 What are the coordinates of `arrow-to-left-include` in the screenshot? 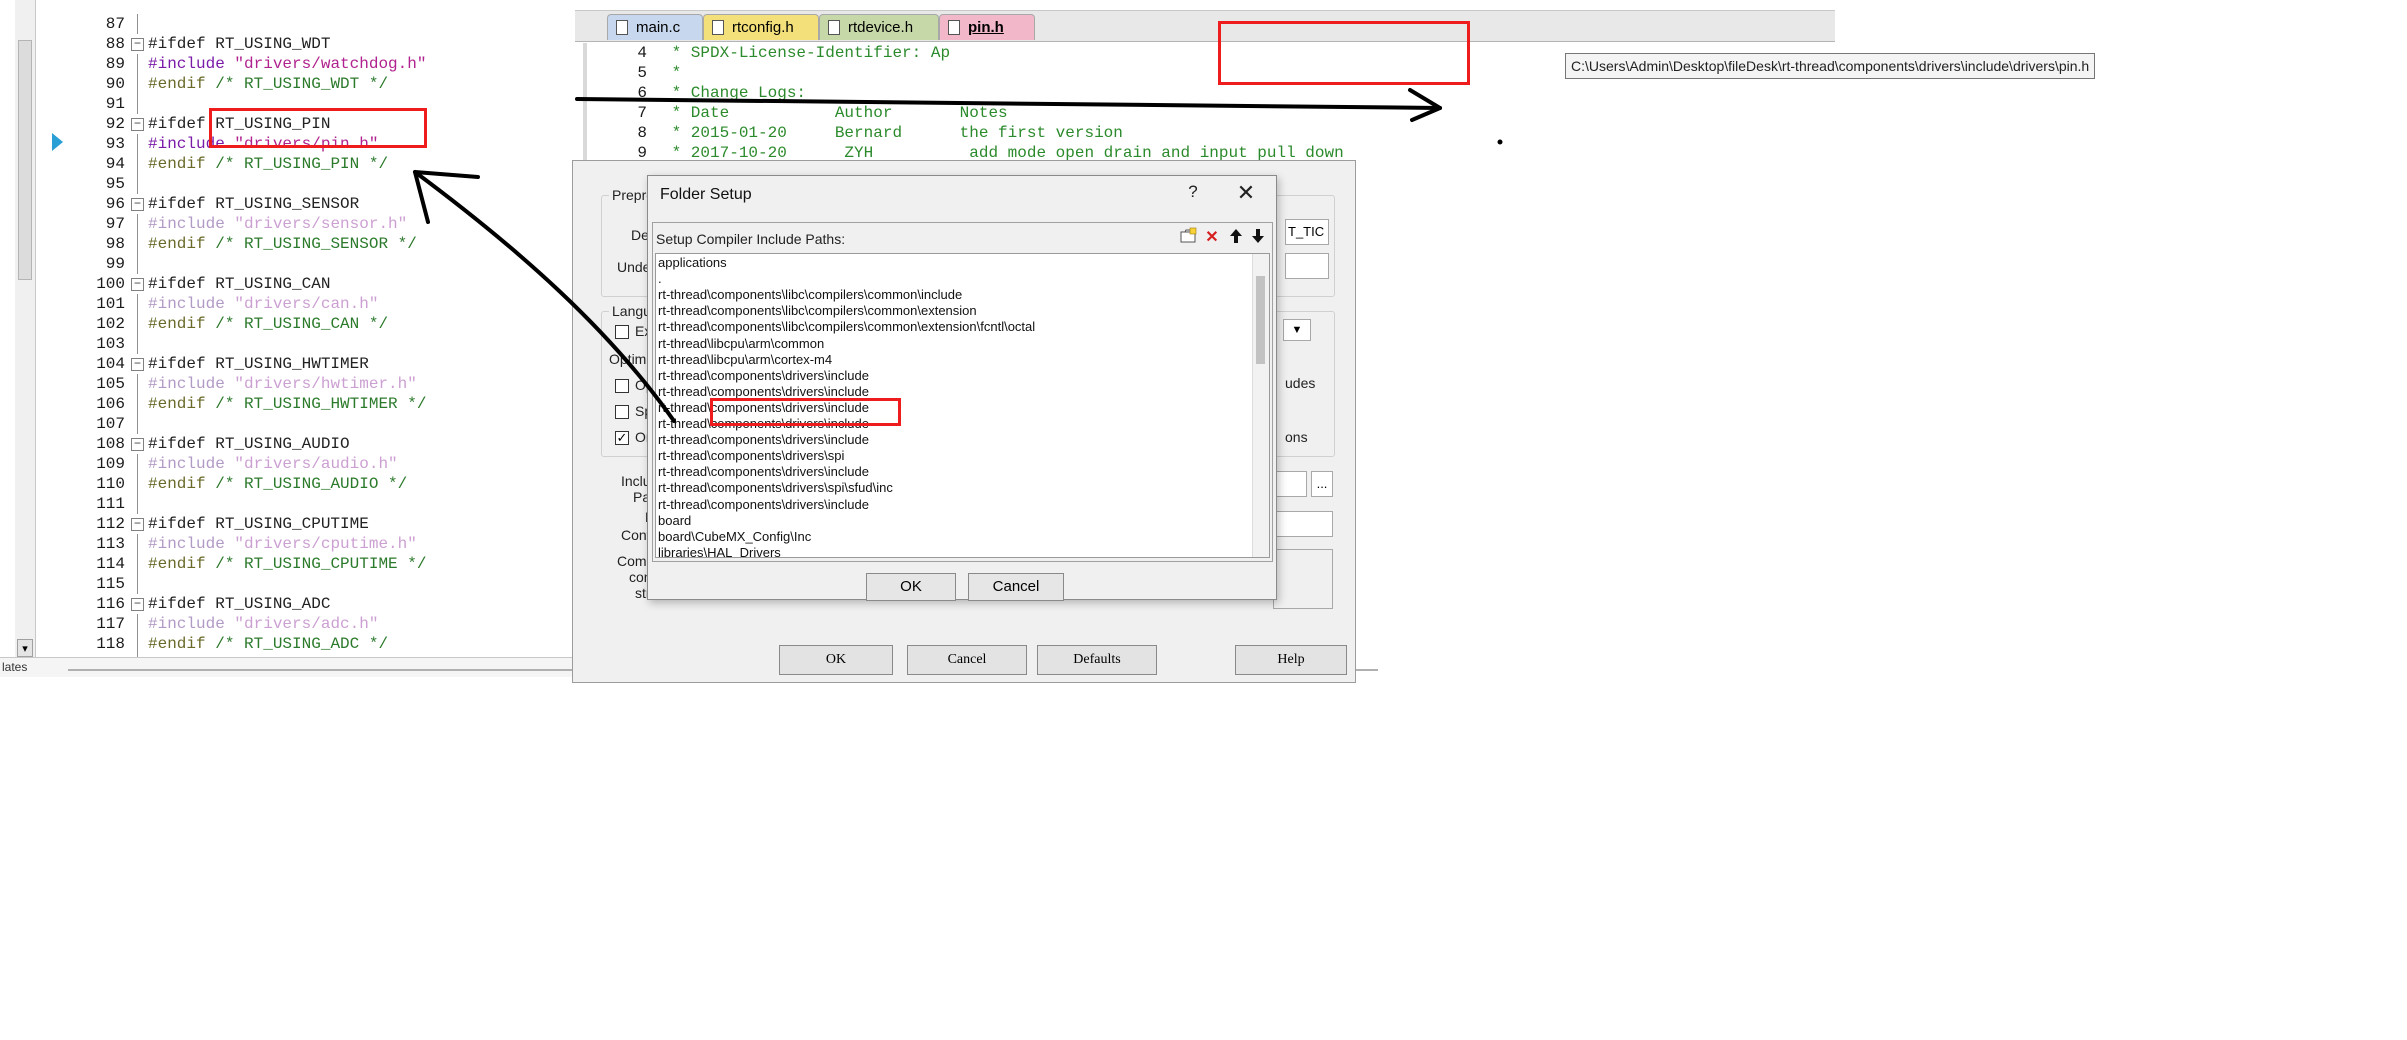 It's located at (544, 296).